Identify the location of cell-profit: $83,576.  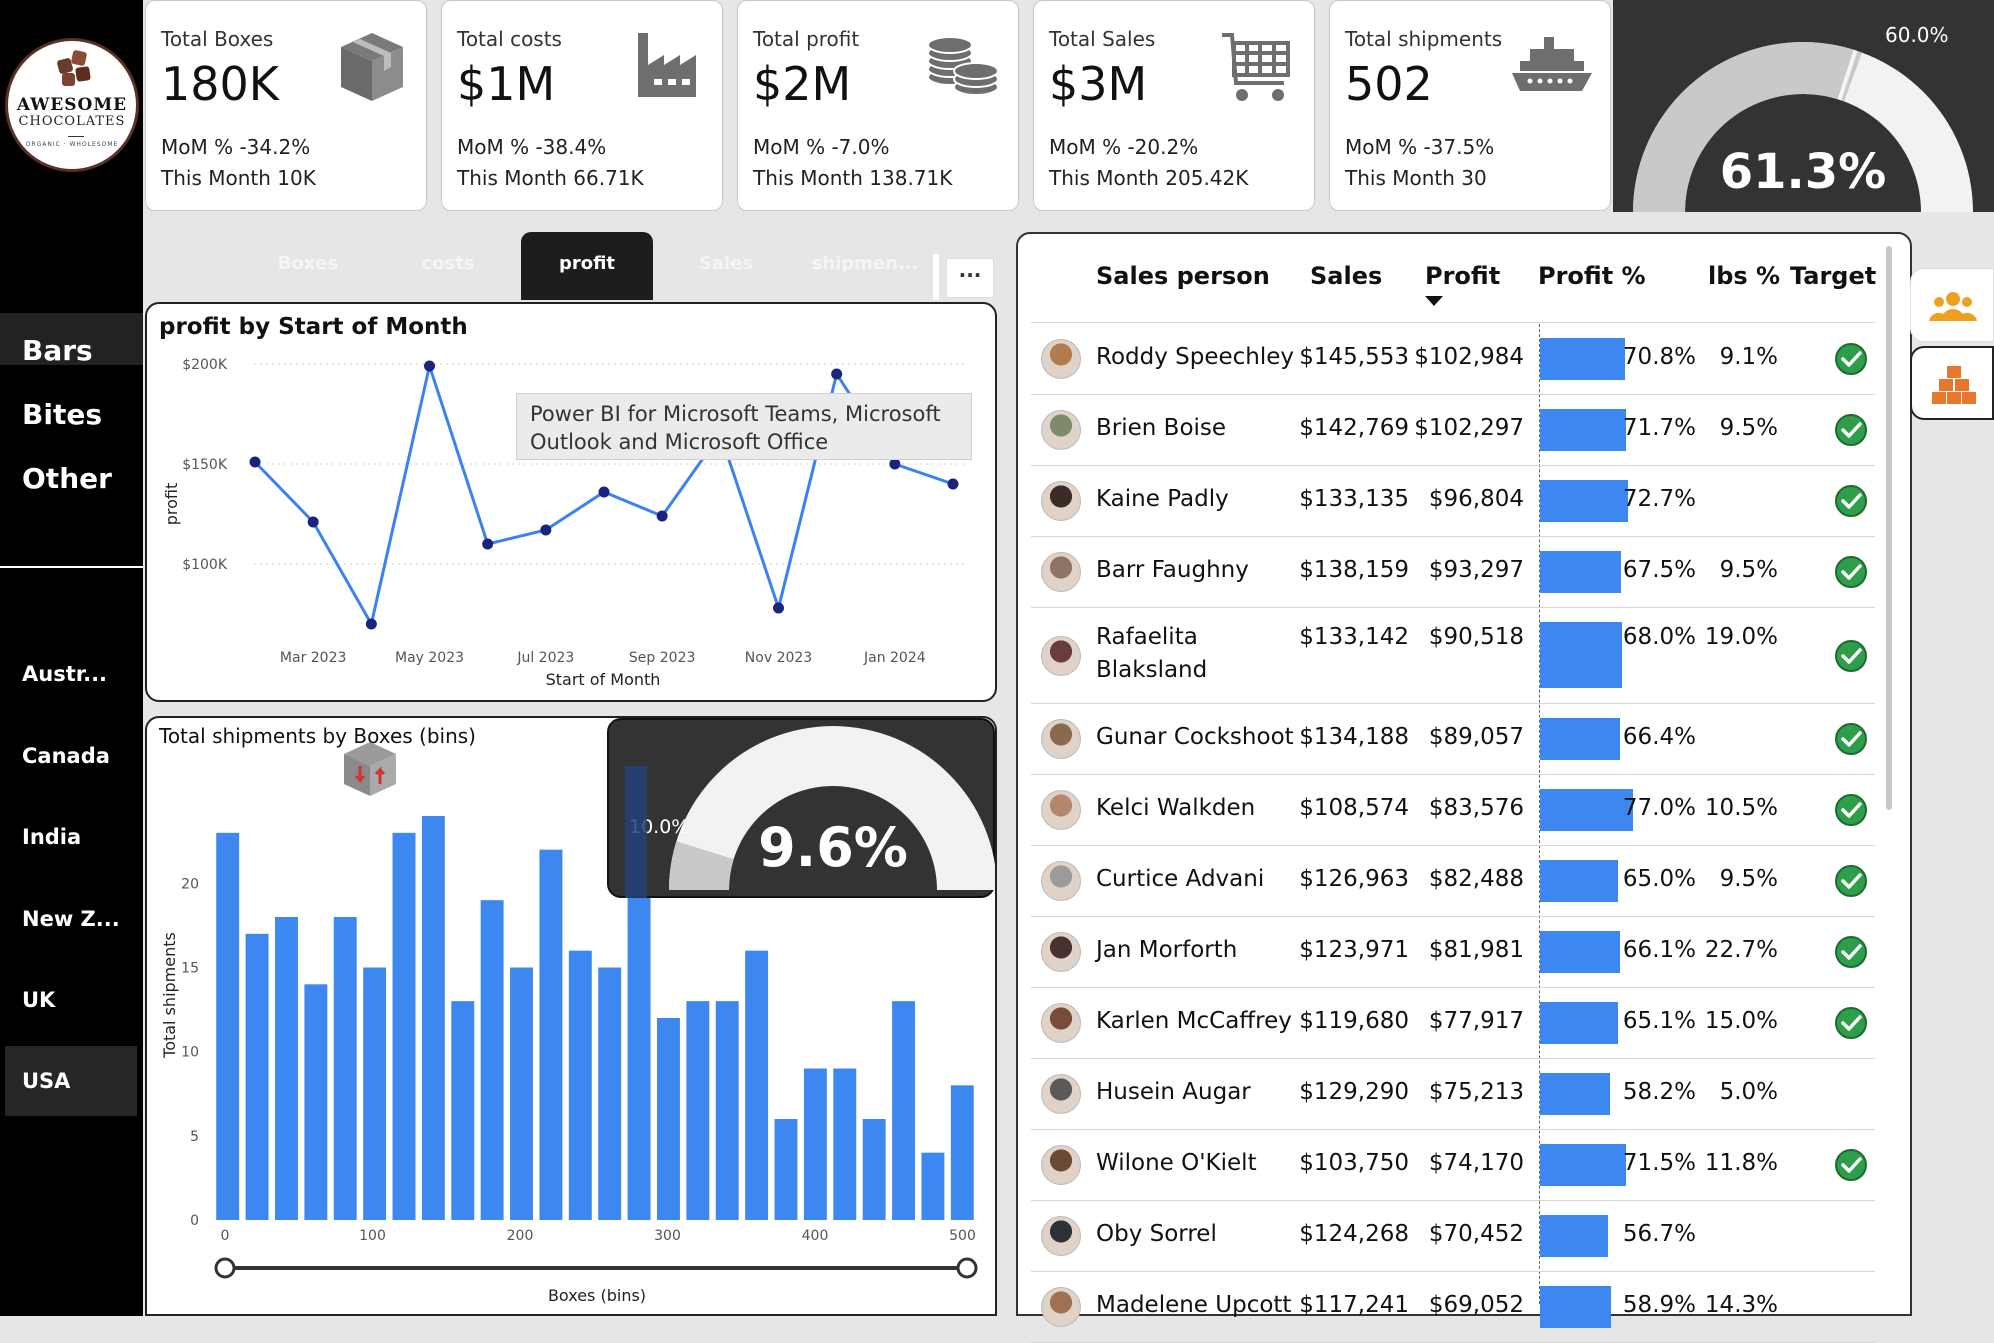
(1476, 808).